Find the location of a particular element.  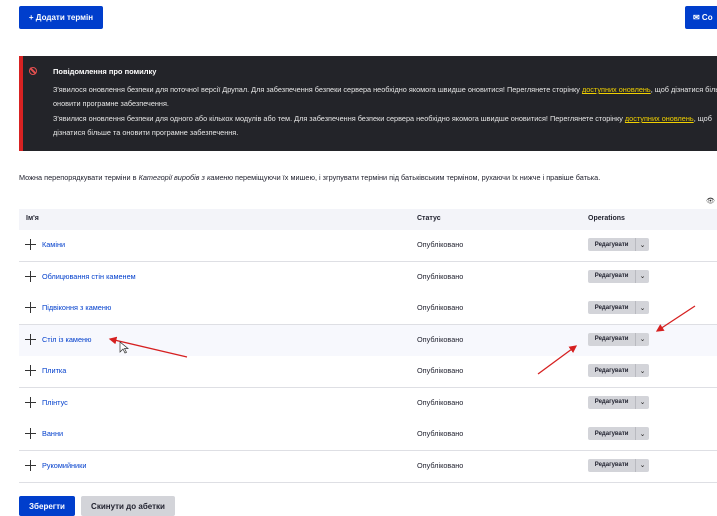

mouse-cursor-icon is located at coordinates (124, 347).